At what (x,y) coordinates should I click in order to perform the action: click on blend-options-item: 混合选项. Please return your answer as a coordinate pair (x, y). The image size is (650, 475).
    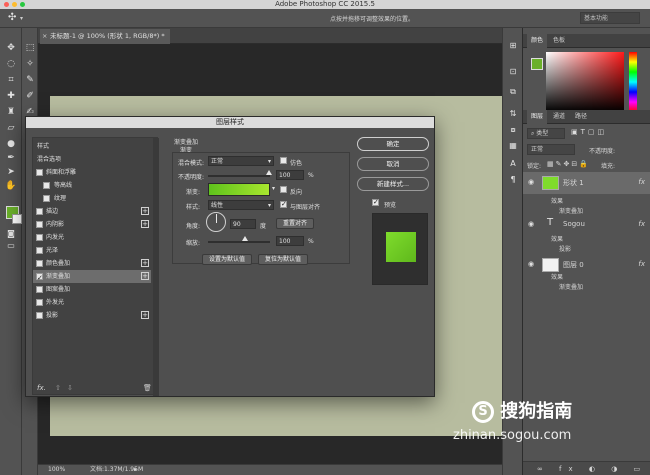
    Looking at the image, I should click on (92, 159).